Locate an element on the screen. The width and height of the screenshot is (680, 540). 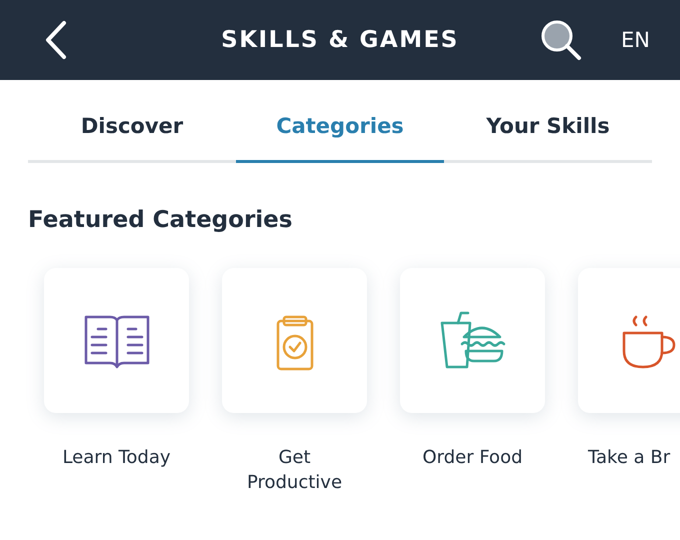
back-icon is located at coordinates (56, 40).